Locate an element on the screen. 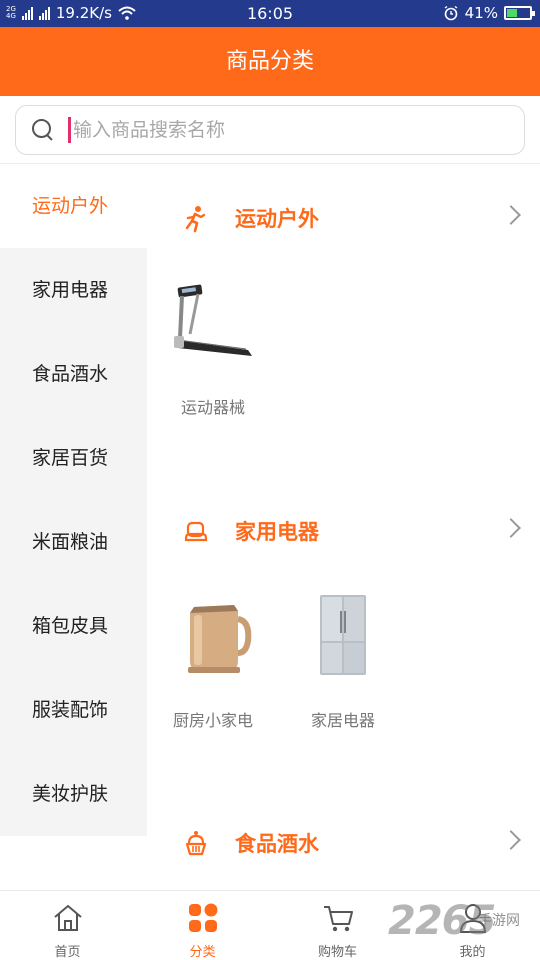 The image size is (540, 960). search-box is located at coordinates (270, 130).